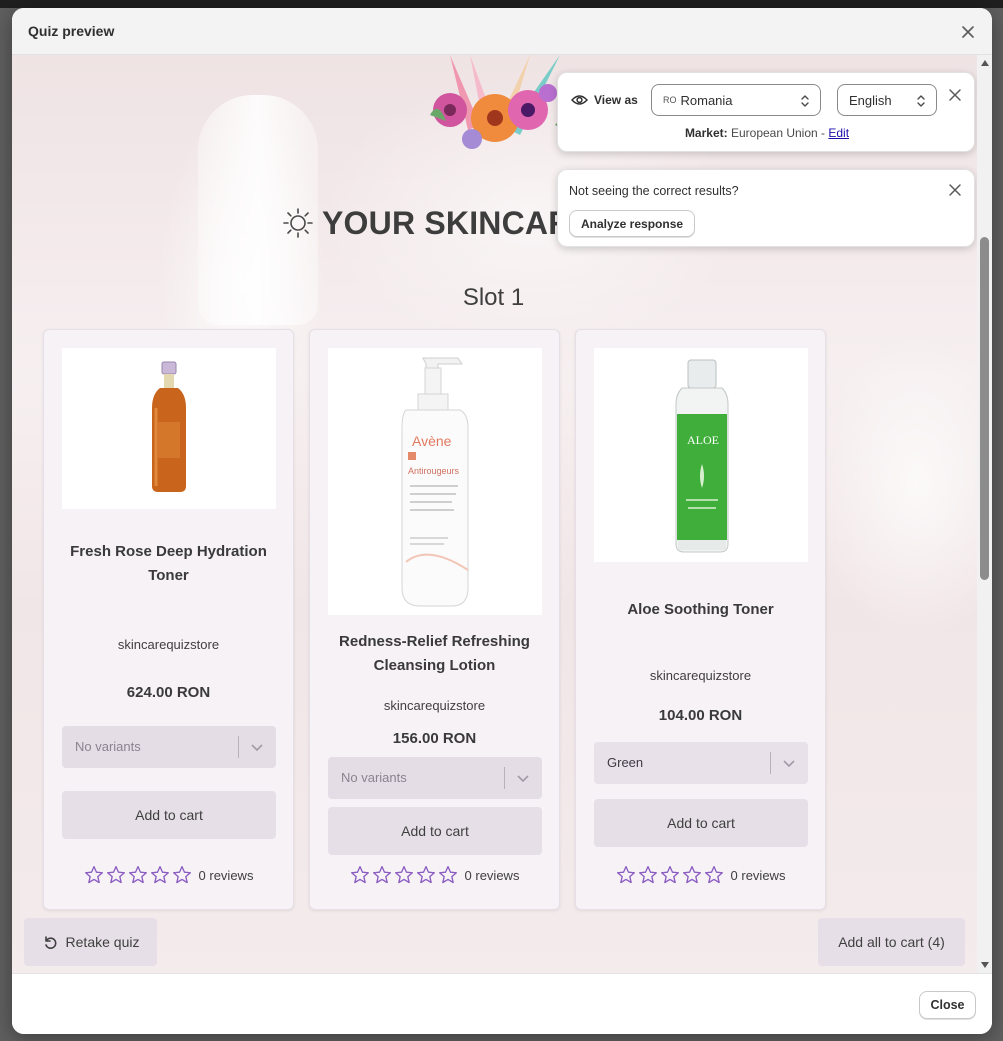 The image size is (1003, 1041). Describe the element at coordinates (985, 63) in the screenshot. I see `scroll-up-arrow-icon` at that location.